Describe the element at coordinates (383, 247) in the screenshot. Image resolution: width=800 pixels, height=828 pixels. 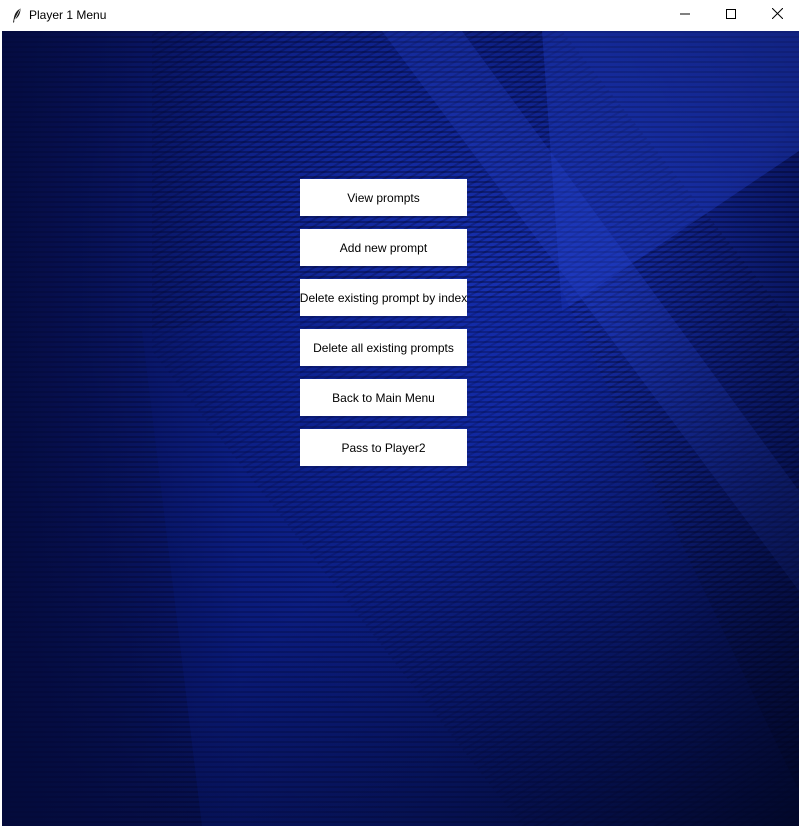
I see `add-new-prompt-button: Add new prompt` at that location.